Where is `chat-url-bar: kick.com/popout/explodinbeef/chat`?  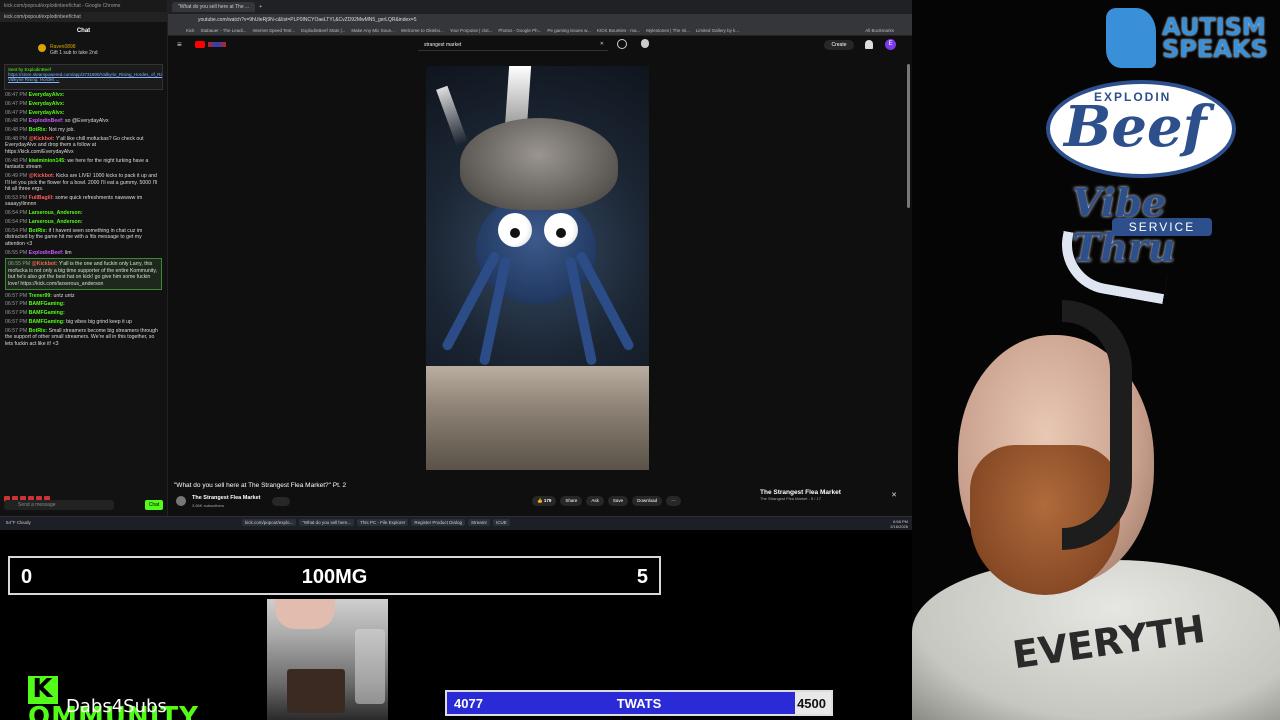
chat-url-bar: kick.com/popout/explodinbeef/chat is located at coordinates (83, 17).